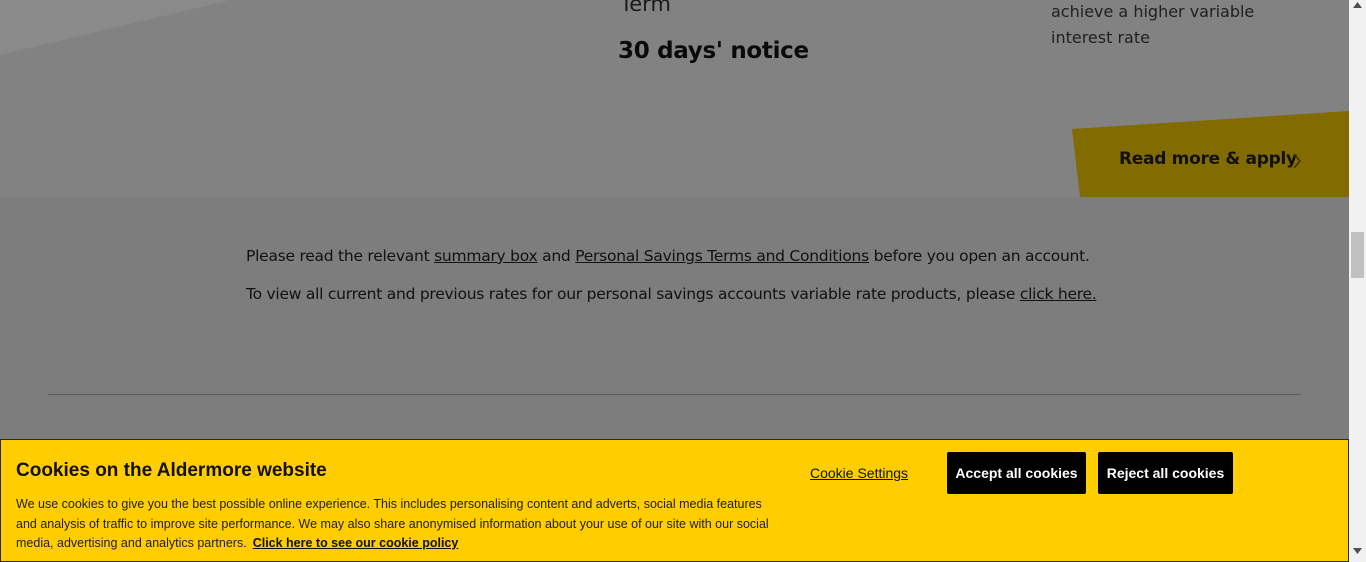 This screenshot has height=562, width=1366. Describe the element at coordinates (722, 256) in the screenshot. I see `terms-conditions-link: Personal Savings Terms and Conditions` at that location.